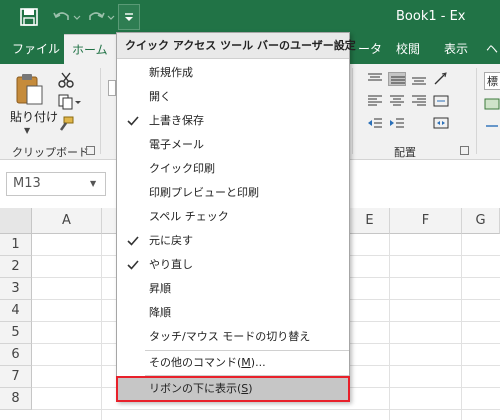 The image size is (500, 420). Describe the element at coordinates (90, 150) in the screenshot. I see `clipboard-launcher-icon` at that location.